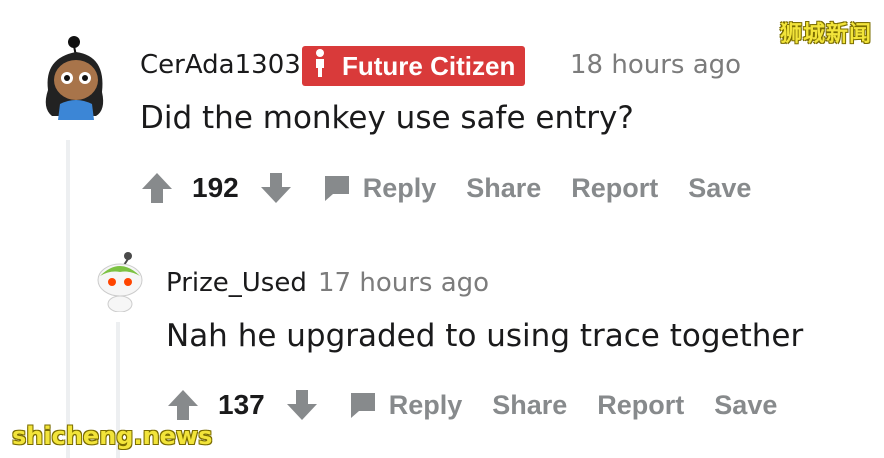 The image size is (884, 458). I want to click on user-avatar-icon, so click(74, 78).